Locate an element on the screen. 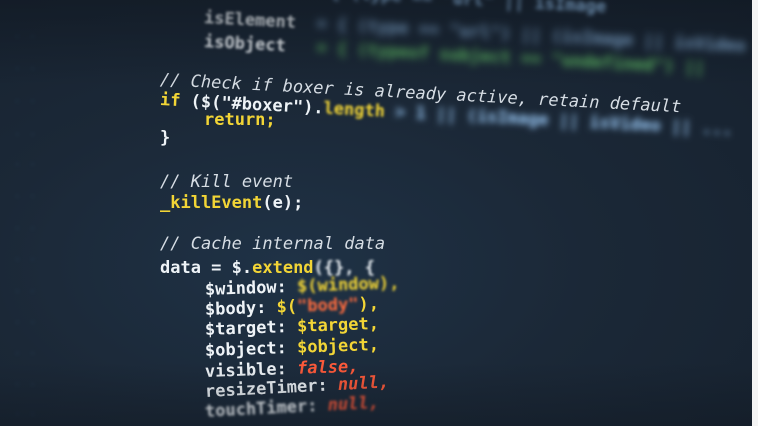 The height and width of the screenshot is (426, 758). code-token: $body: is located at coordinates (240, 308).